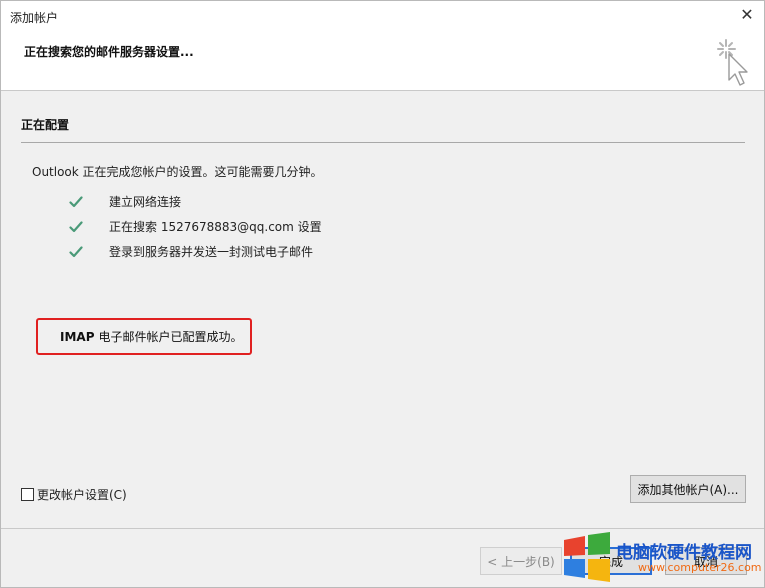 The image size is (765, 588). I want to click on step-item: 建立网络连接, so click(195, 201).